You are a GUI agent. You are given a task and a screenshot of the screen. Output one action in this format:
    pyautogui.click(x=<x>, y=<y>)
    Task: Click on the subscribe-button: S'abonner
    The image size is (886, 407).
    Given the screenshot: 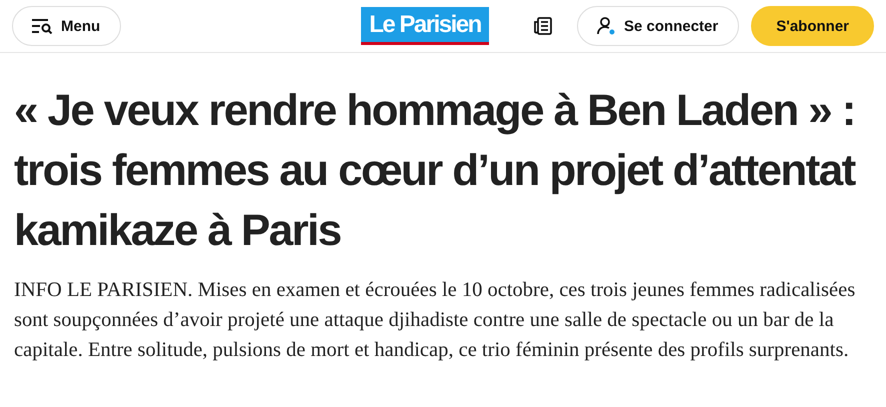 What is the action you would take?
    pyautogui.click(x=812, y=26)
    